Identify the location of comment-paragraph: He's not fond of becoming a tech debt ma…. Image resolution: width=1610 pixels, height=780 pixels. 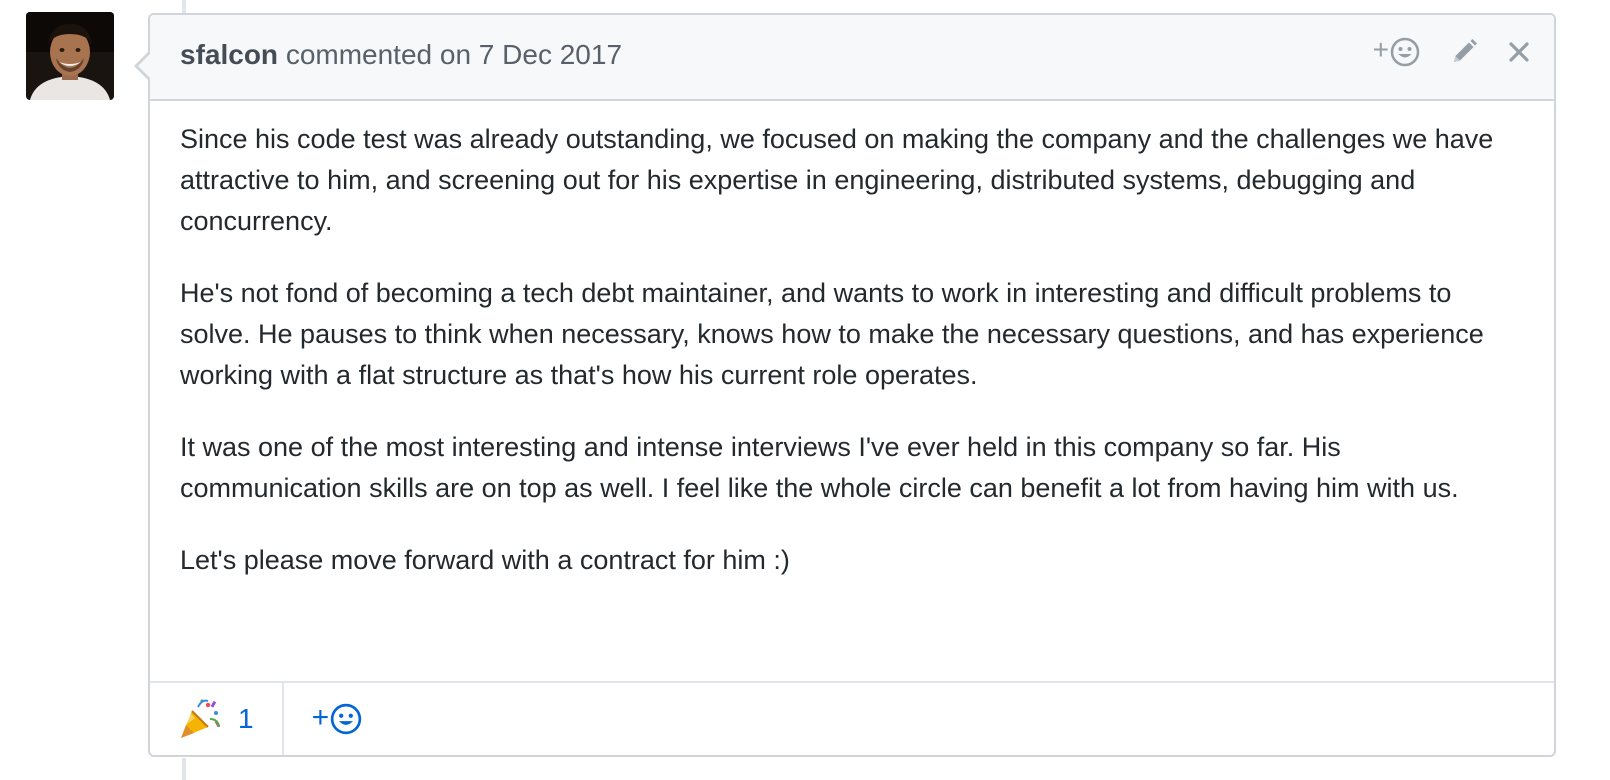
(832, 334).